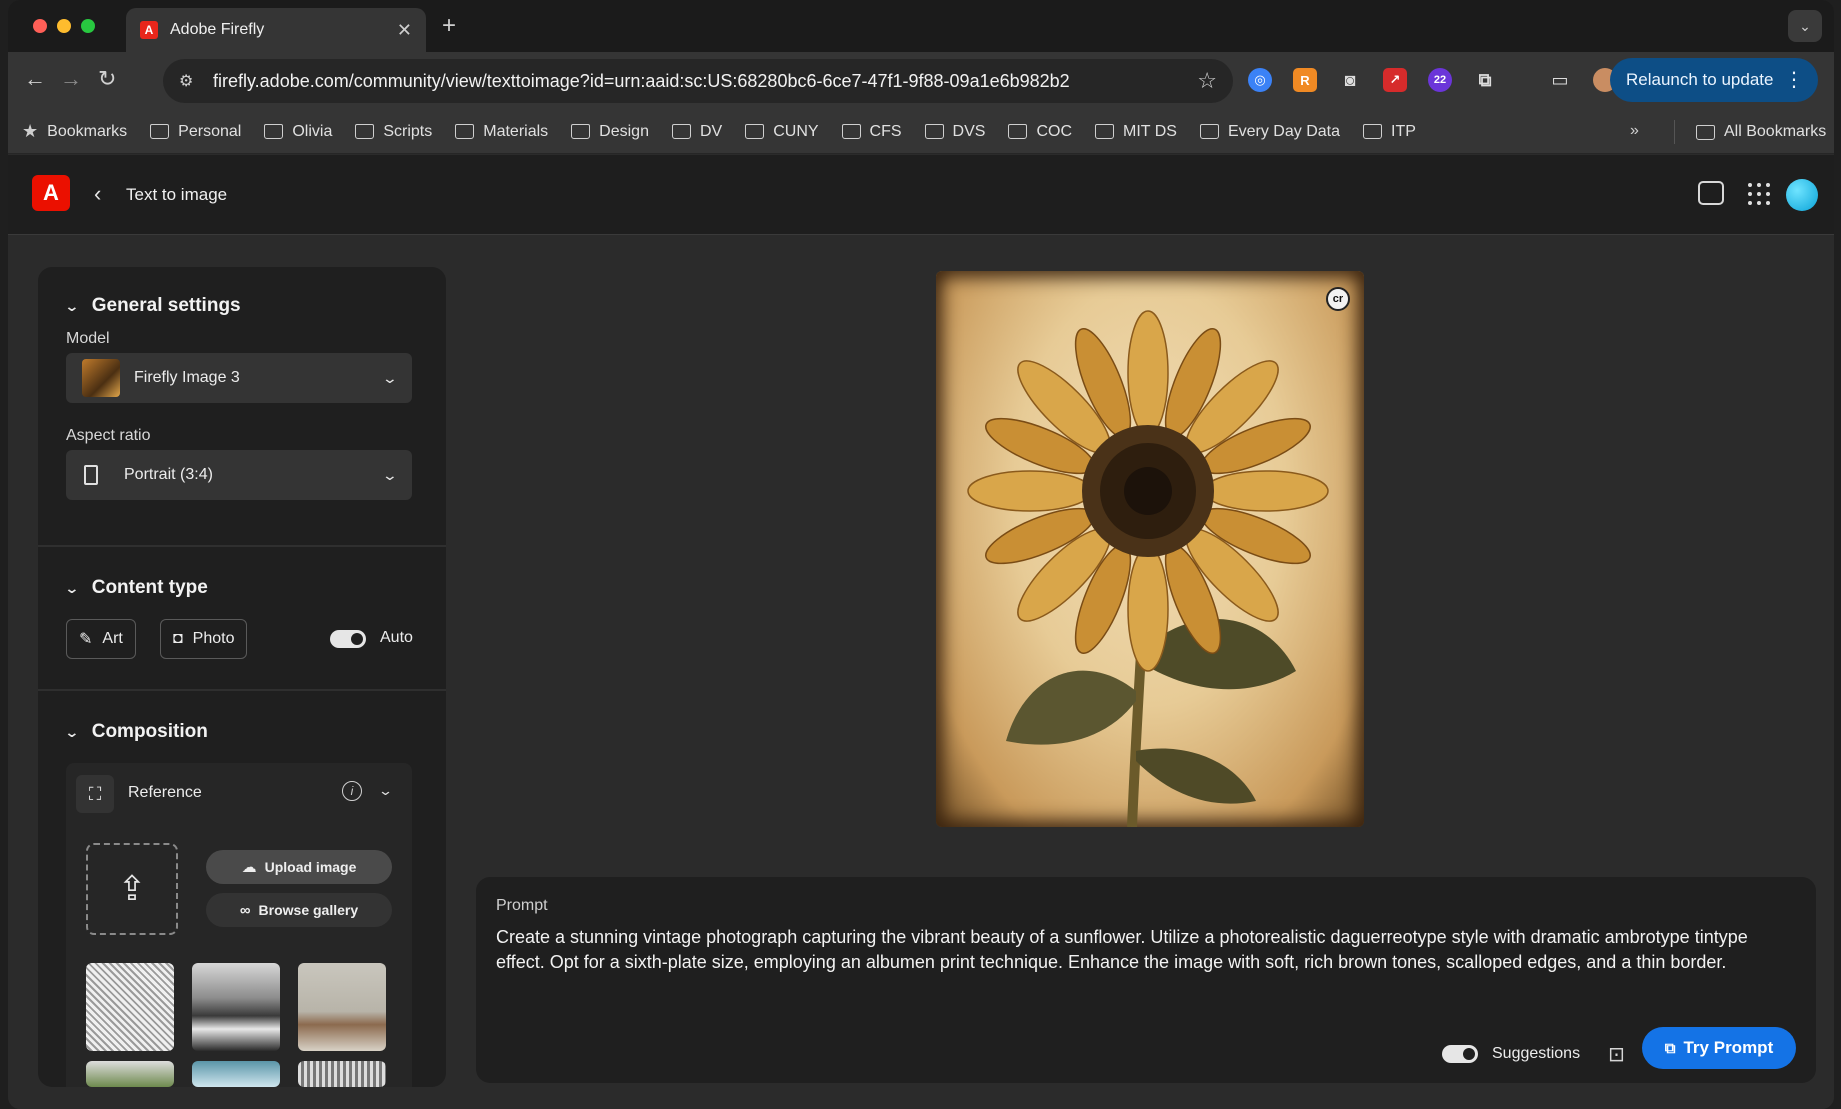 This screenshot has width=1841, height=1109. What do you see at coordinates (1148, 568) in the screenshot?
I see `sunflower-illustration` at bounding box center [1148, 568].